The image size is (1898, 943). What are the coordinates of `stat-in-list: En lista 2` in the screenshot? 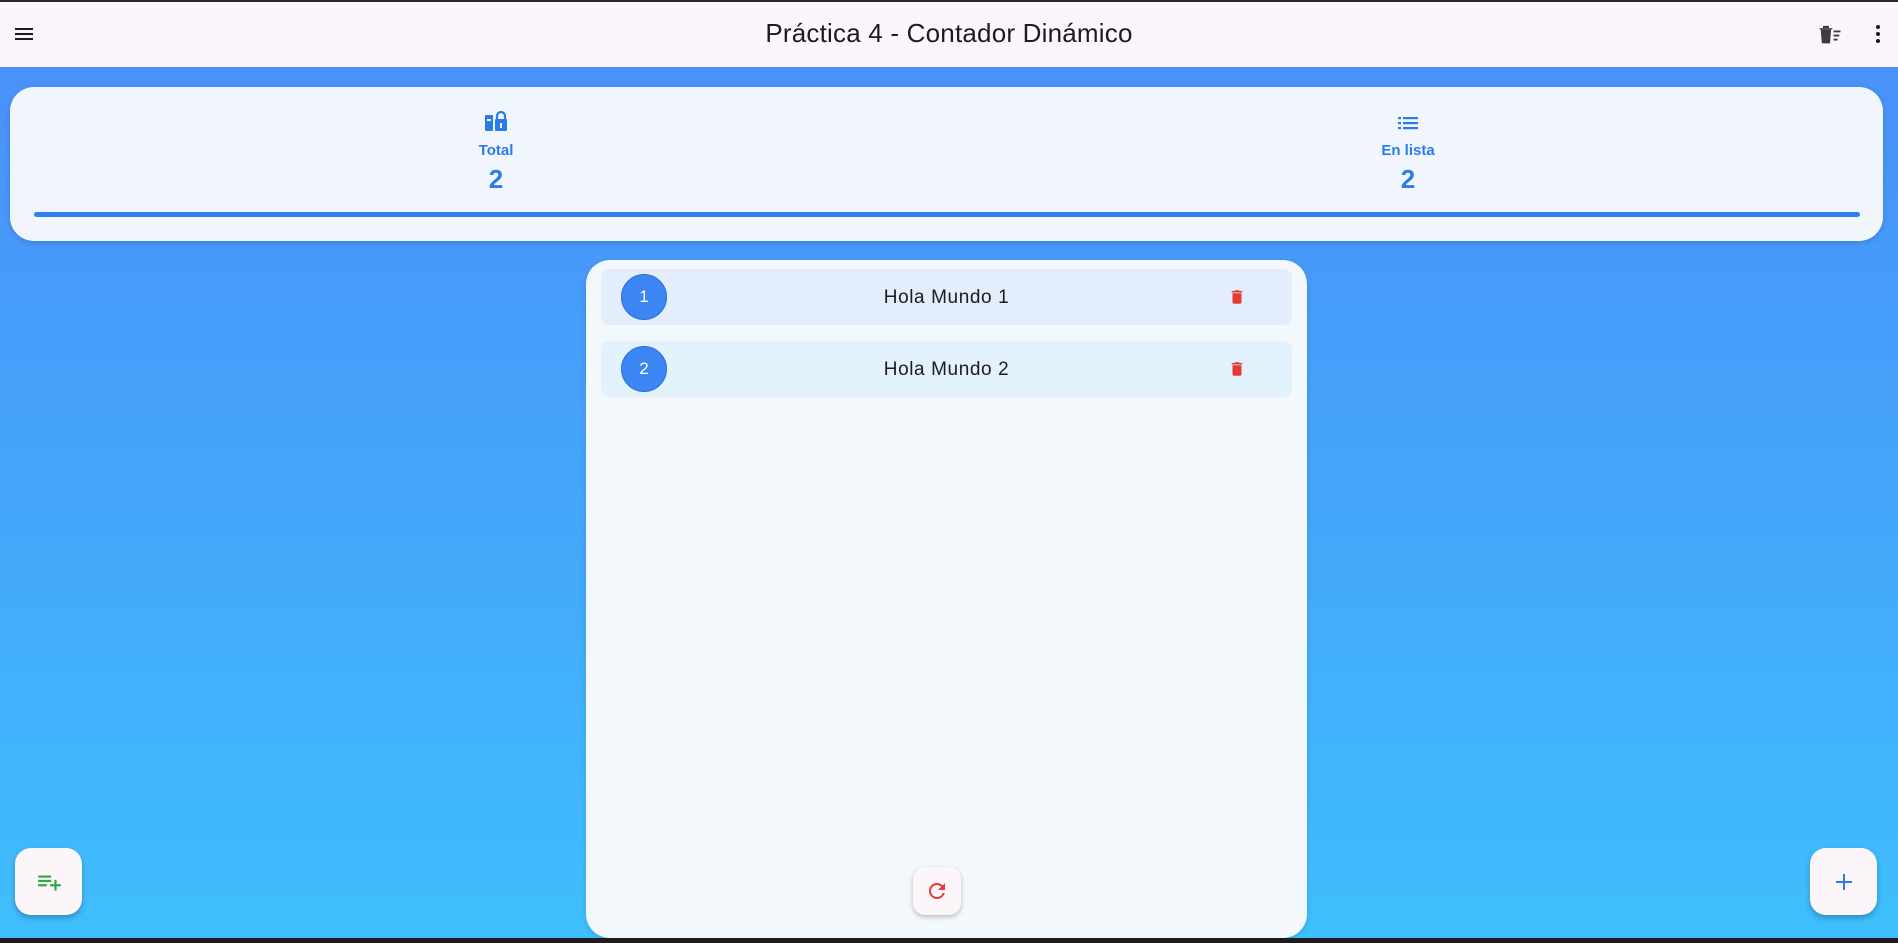 It's located at (1408, 153).